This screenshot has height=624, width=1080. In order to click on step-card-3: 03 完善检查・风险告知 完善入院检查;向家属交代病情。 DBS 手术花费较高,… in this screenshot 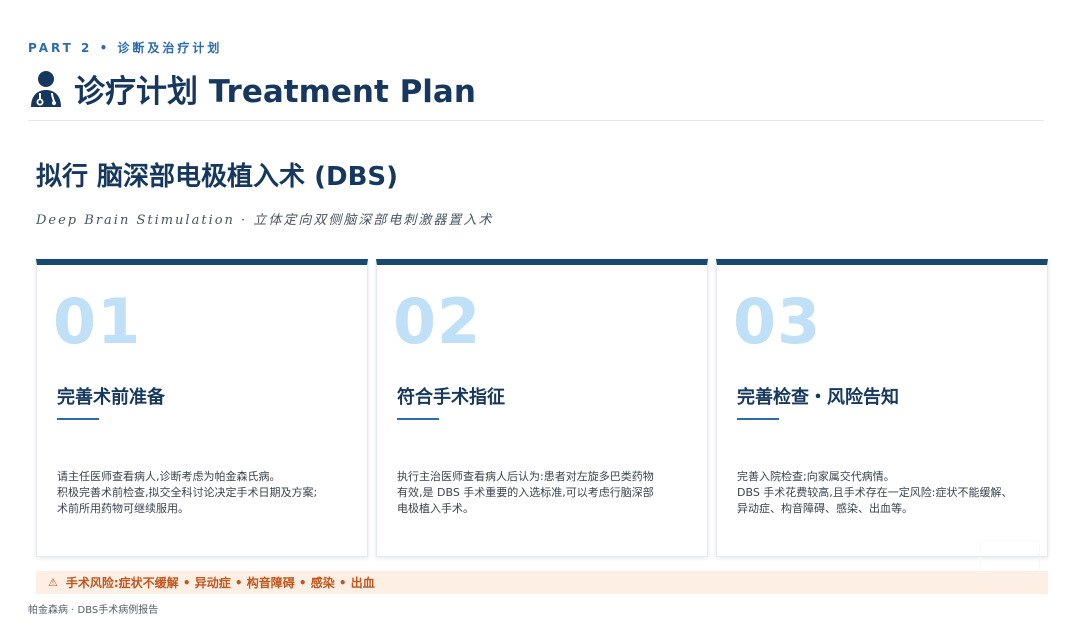, I will do `click(882, 408)`.